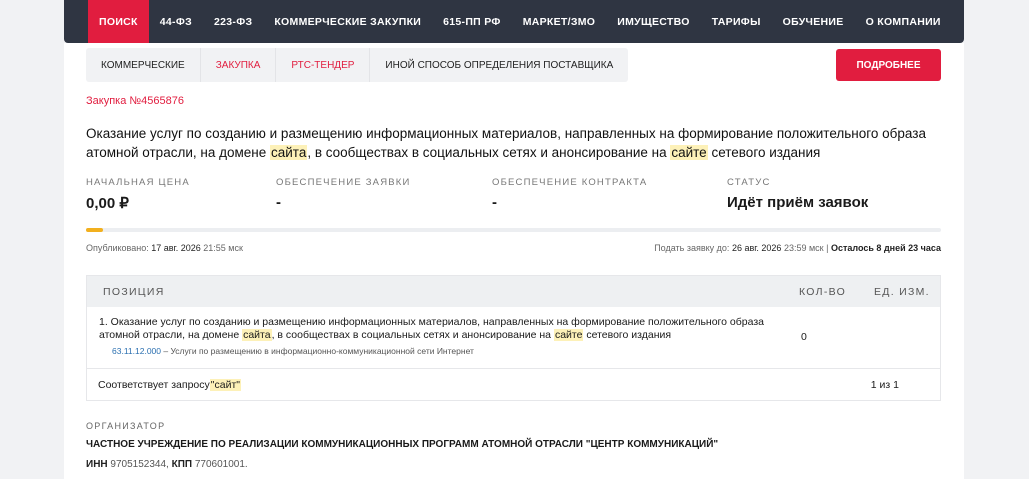  Describe the element at coordinates (692, 248) in the screenshot. I see `deadline-label: Подать заявку до:` at that location.